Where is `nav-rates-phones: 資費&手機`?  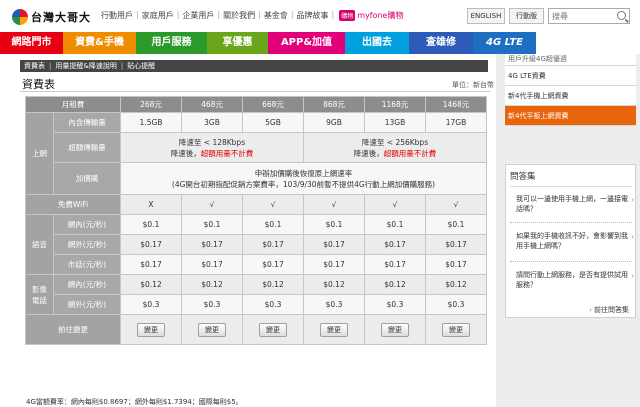 nav-rates-phones: 資費&手機 is located at coordinates (99, 43).